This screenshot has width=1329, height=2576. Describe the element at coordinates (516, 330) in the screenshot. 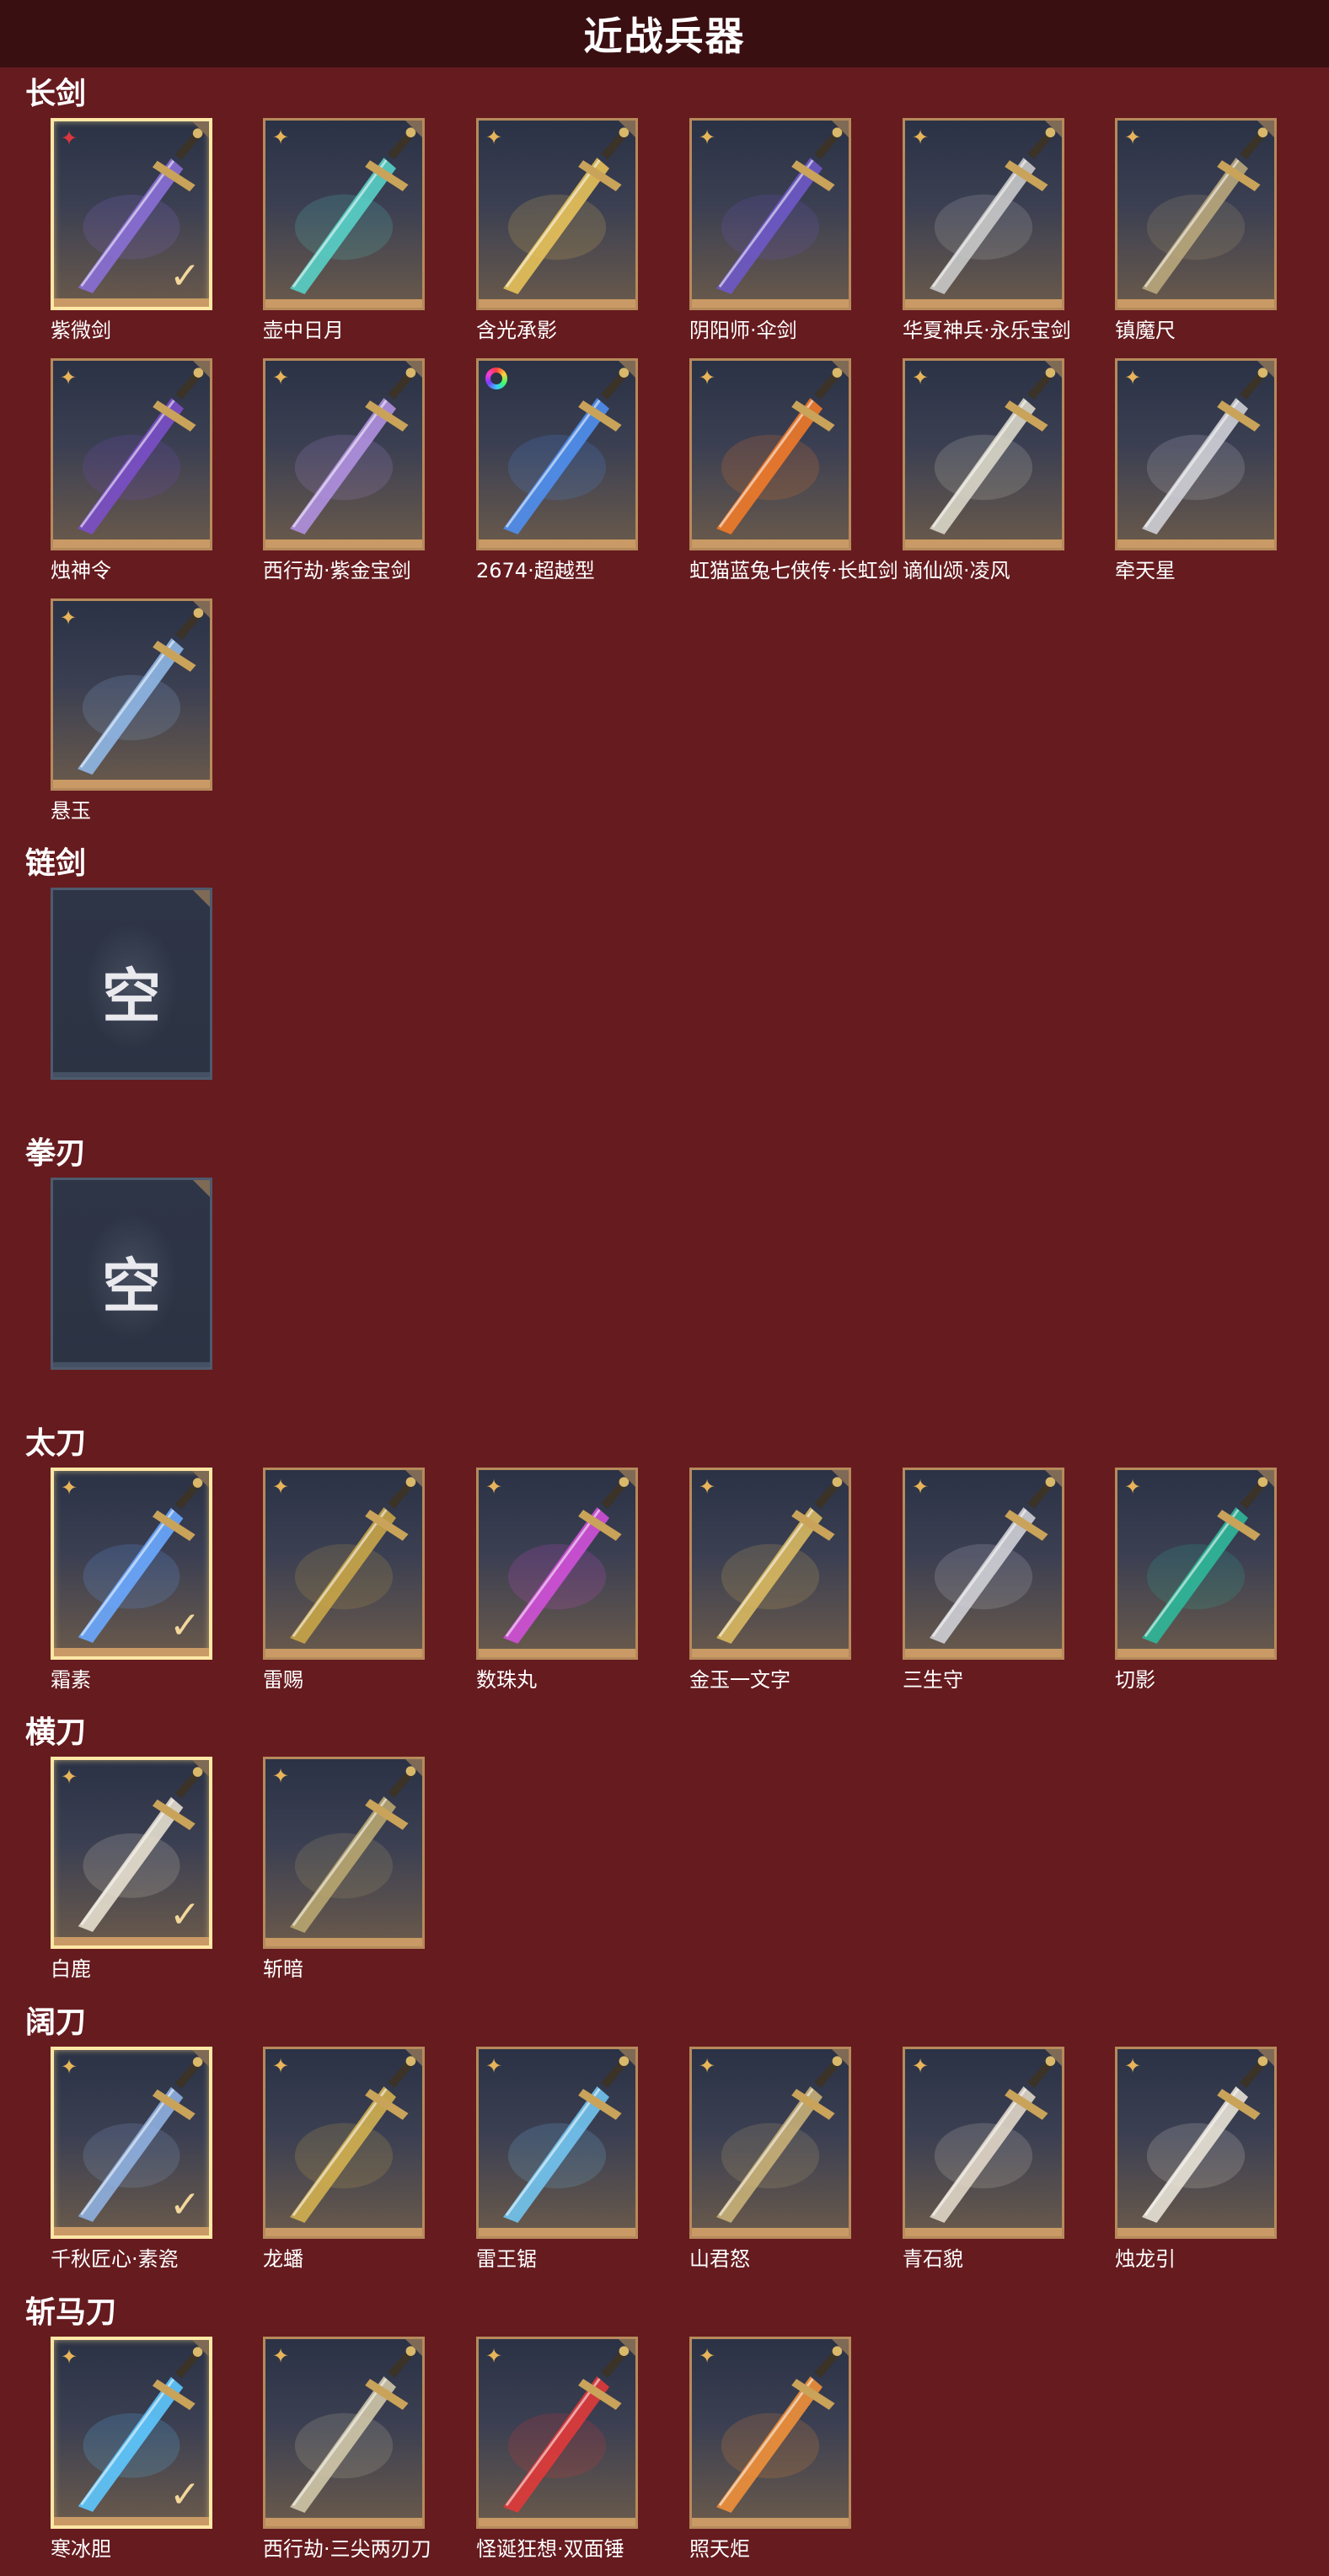

I see `weapon-name: 含光承影` at that location.